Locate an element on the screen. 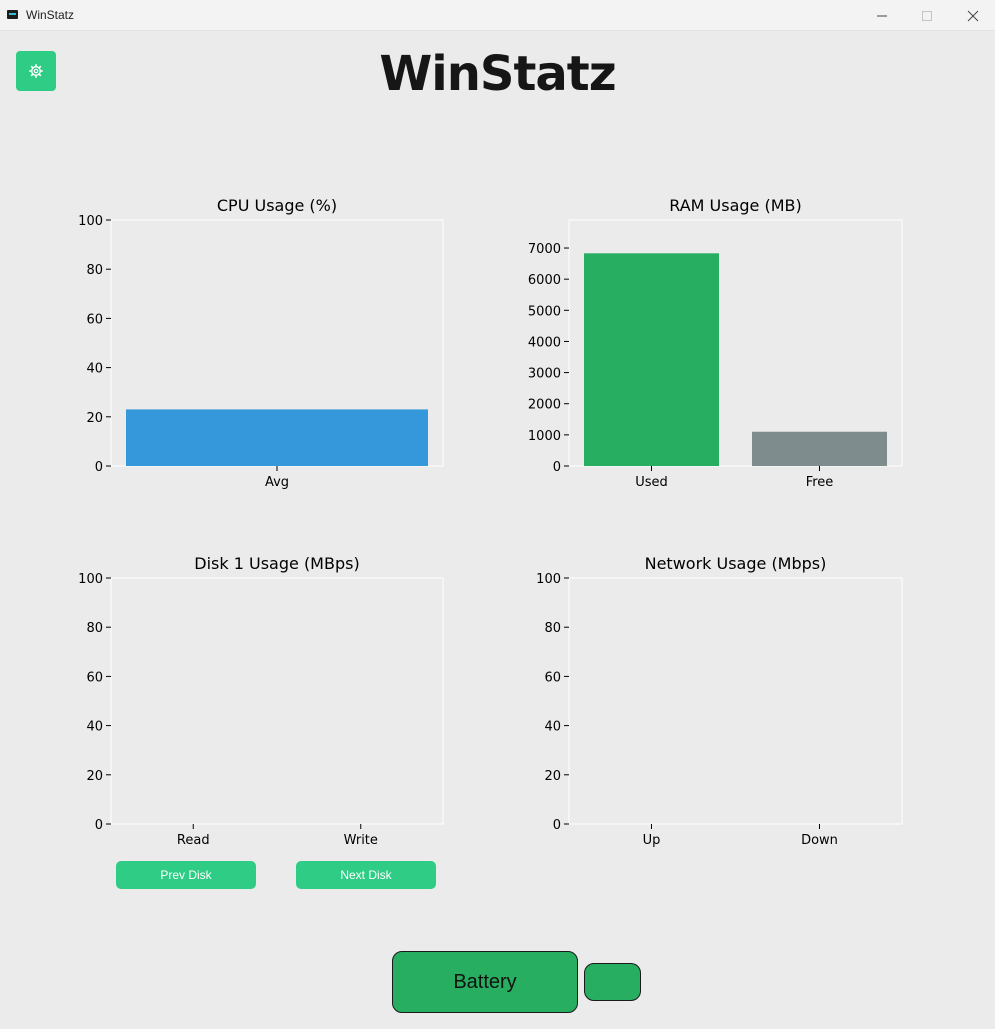 This screenshot has width=995, height=1029. ram-x-tick-label: Used is located at coordinates (651, 482).